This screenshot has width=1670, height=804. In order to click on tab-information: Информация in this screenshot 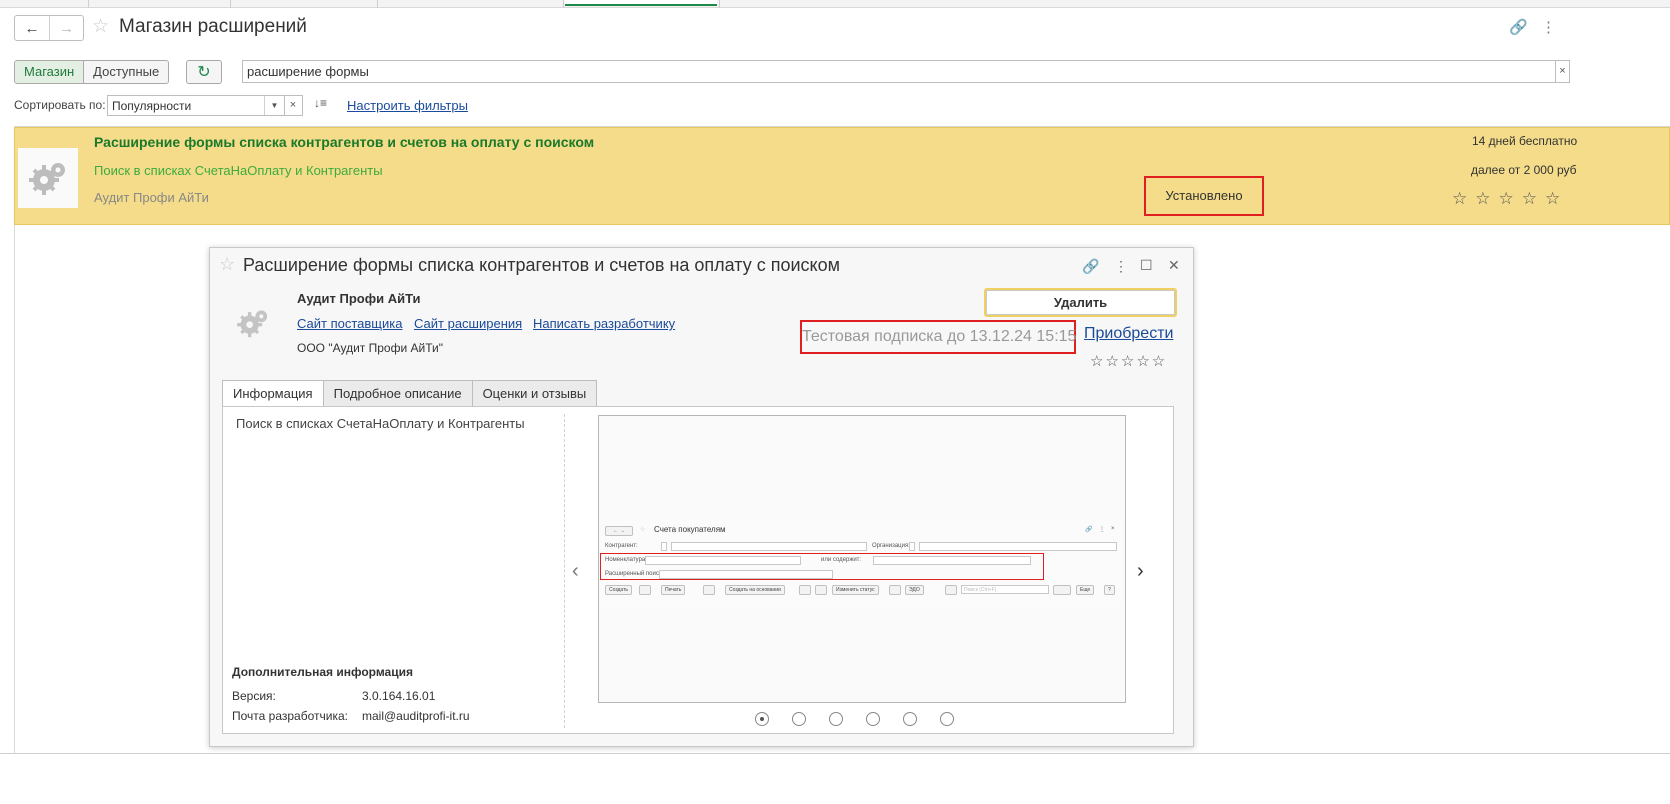, I will do `click(273, 394)`.